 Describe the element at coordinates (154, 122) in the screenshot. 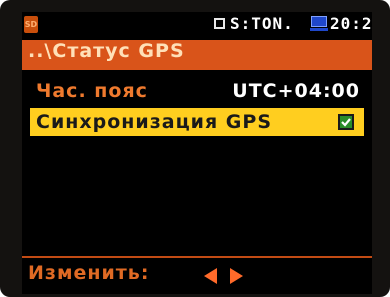

I see `gps-sync-label: Синхронизация GPS` at that location.